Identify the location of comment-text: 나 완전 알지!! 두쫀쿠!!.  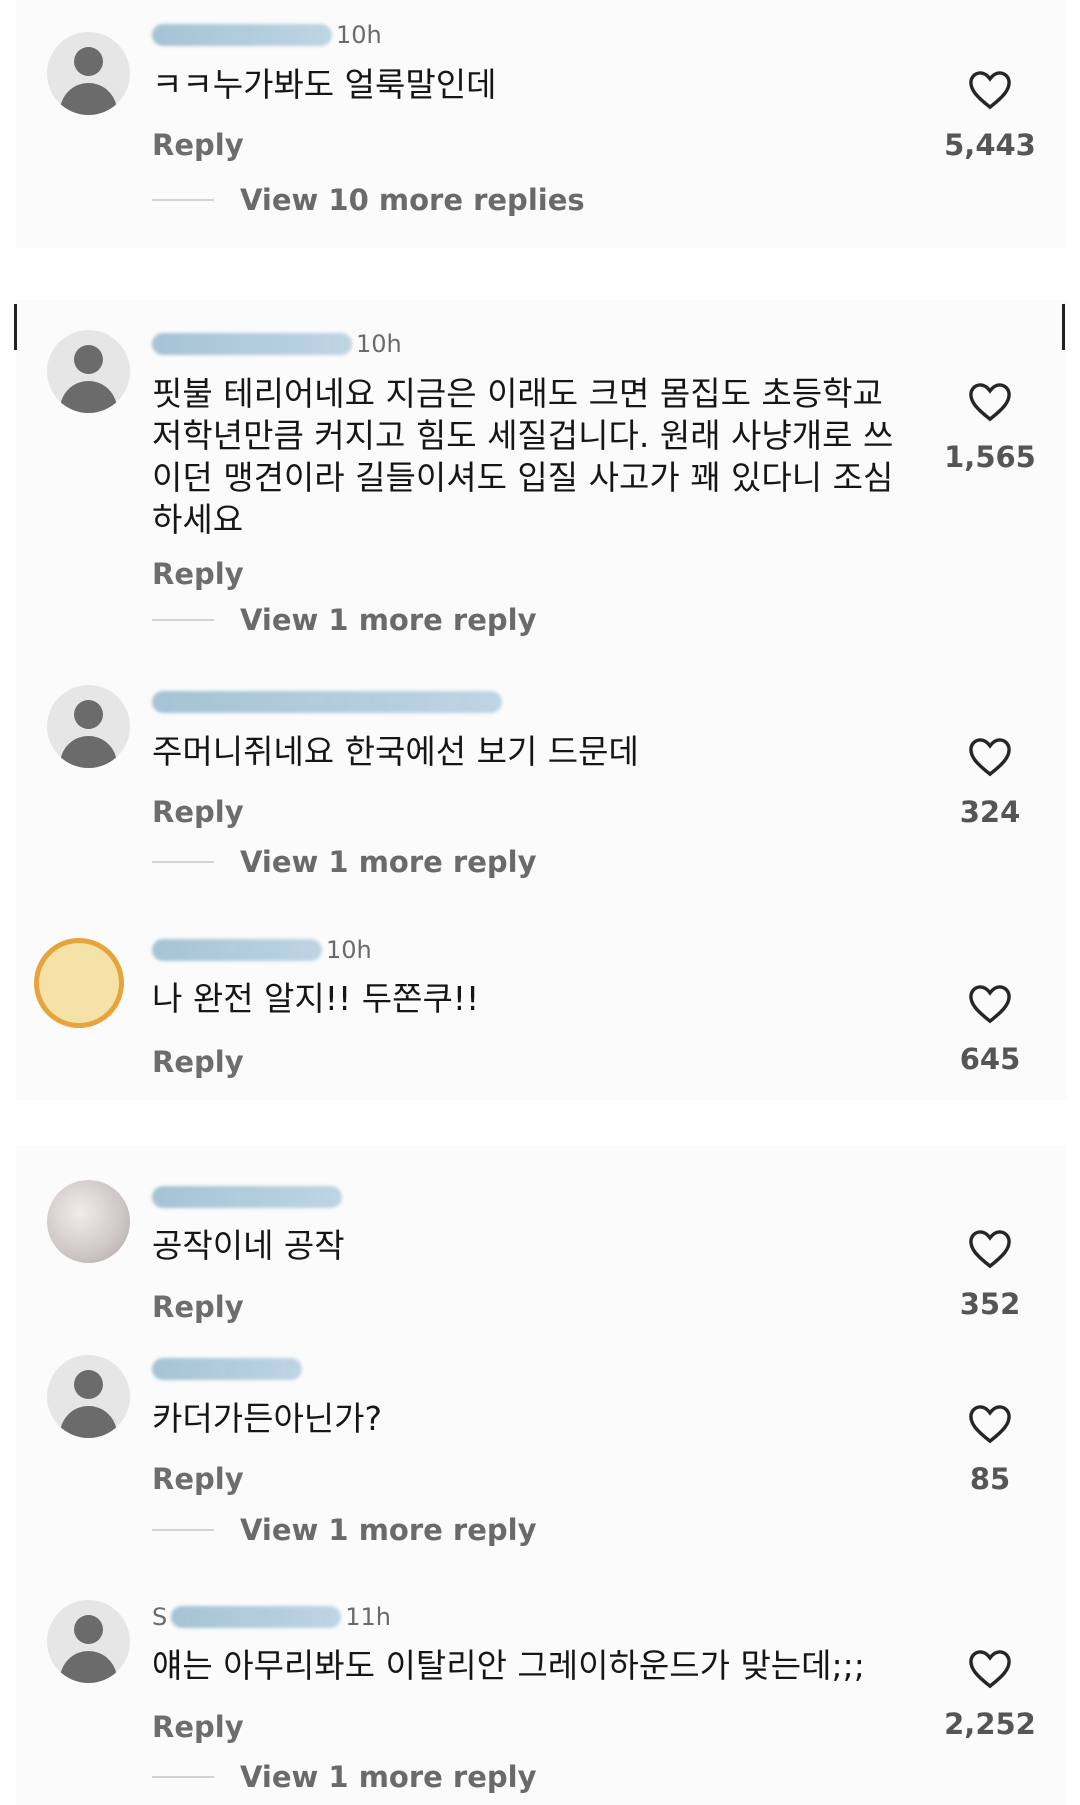
(316, 998).